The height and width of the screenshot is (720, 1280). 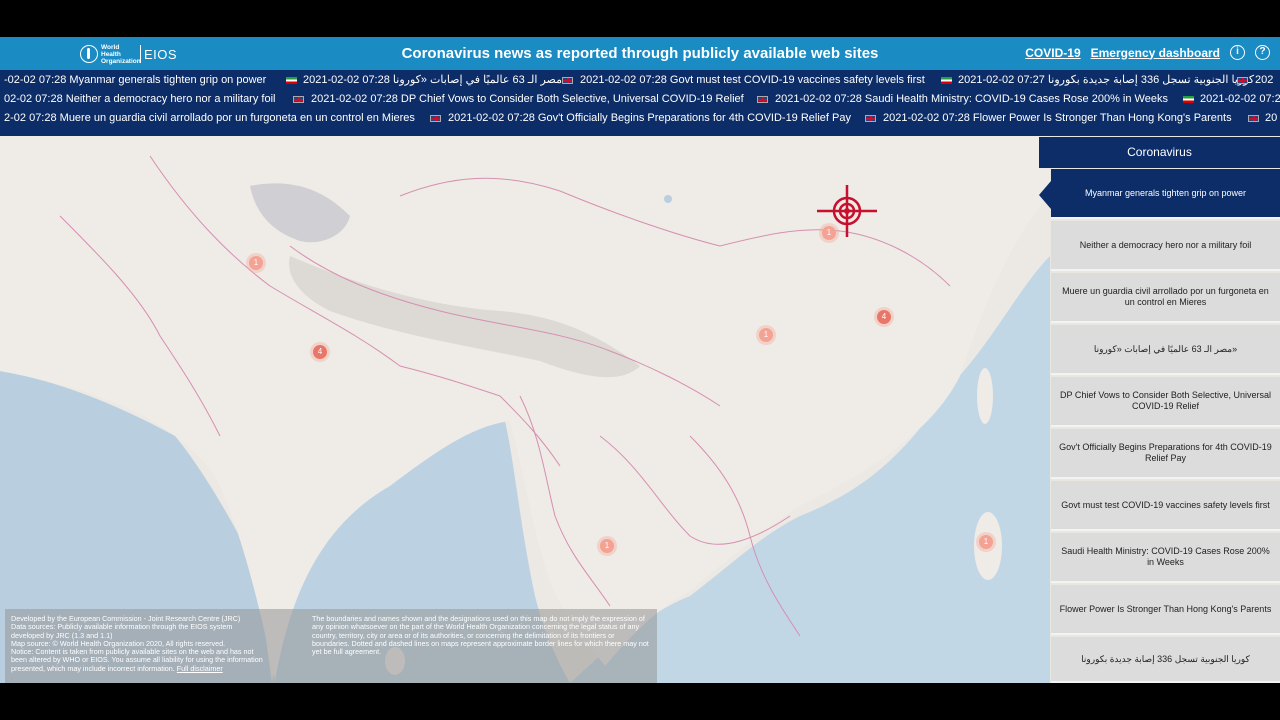 What do you see at coordinates (1240, 99) in the screenshot?
I see `ticker-item: 2021-02-02 07:2` at bounding box center [1240, 99].